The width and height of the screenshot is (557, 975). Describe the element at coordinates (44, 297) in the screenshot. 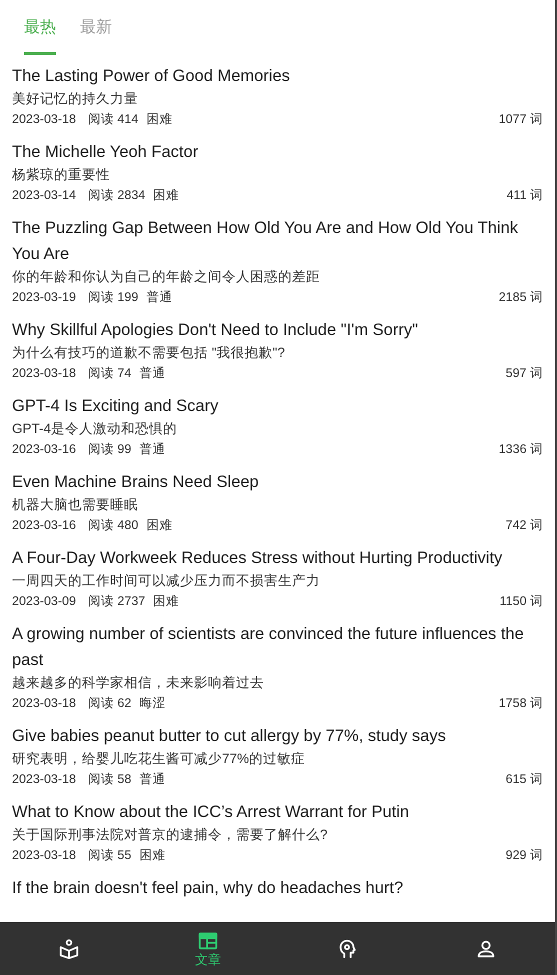

I see `article-date: 2023-03-19` at that location.